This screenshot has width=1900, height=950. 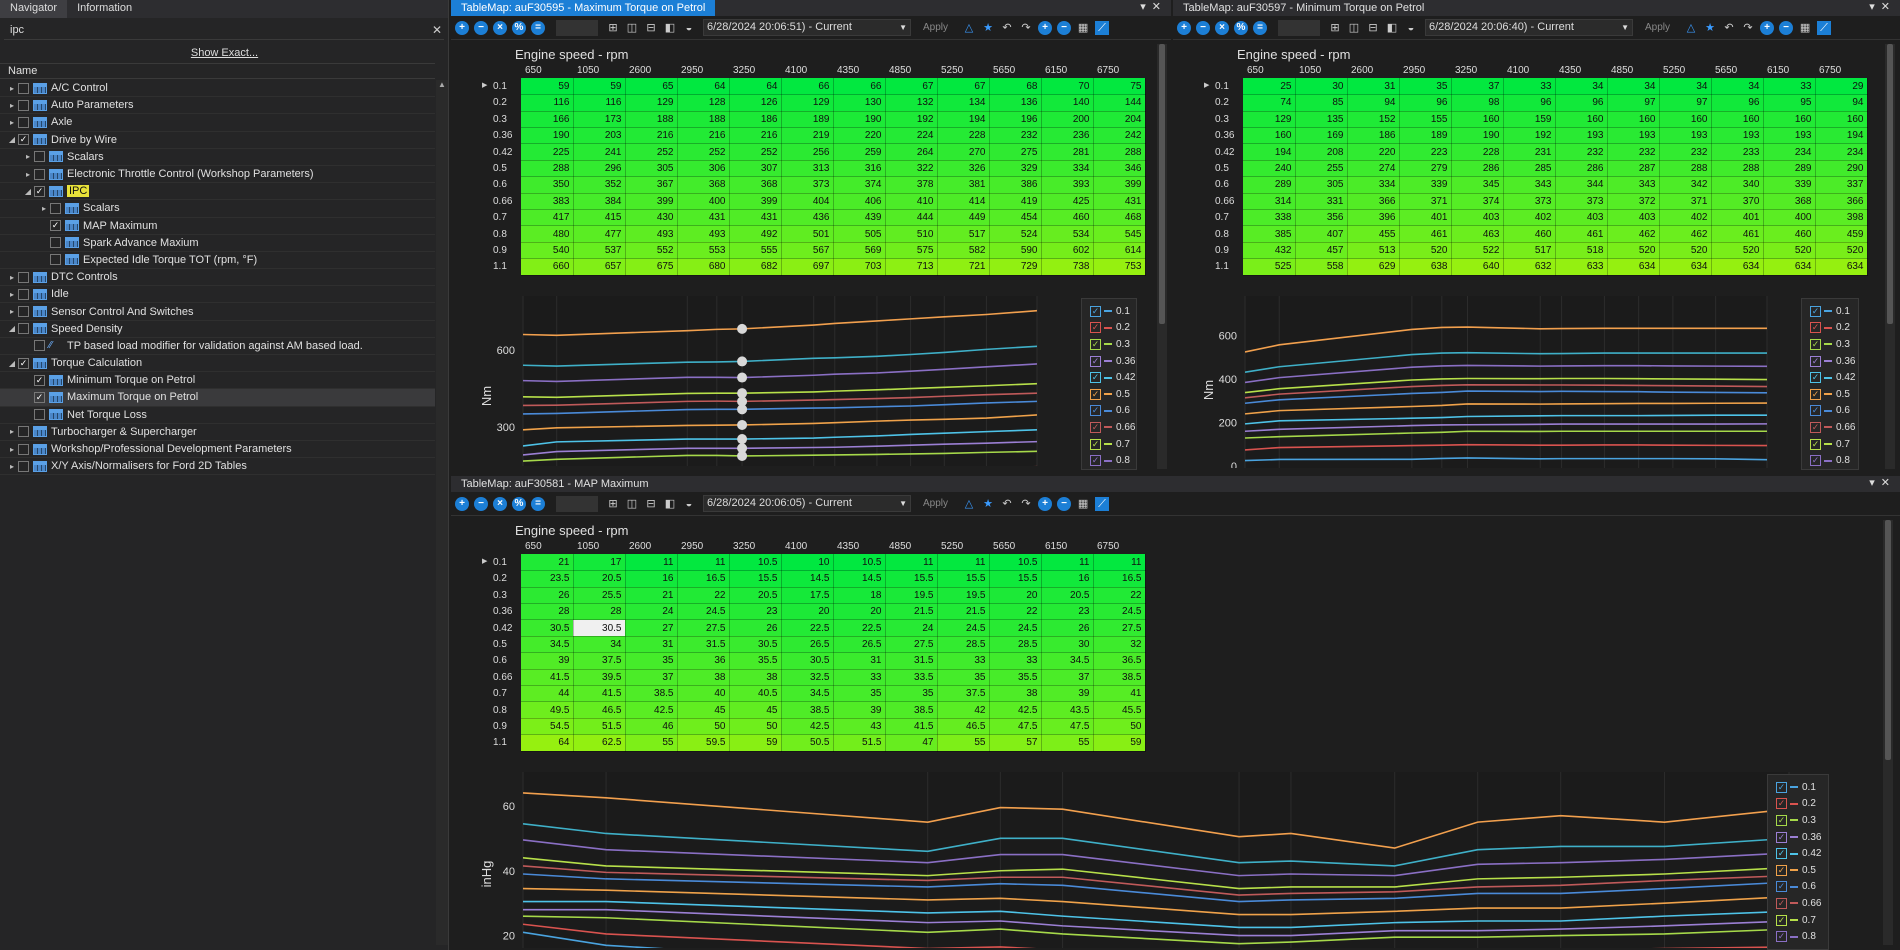 What do you see at coordinates (1425, 169) in the screenshot?
I see `table-cell: 279` at bounding box center [1425, 169].